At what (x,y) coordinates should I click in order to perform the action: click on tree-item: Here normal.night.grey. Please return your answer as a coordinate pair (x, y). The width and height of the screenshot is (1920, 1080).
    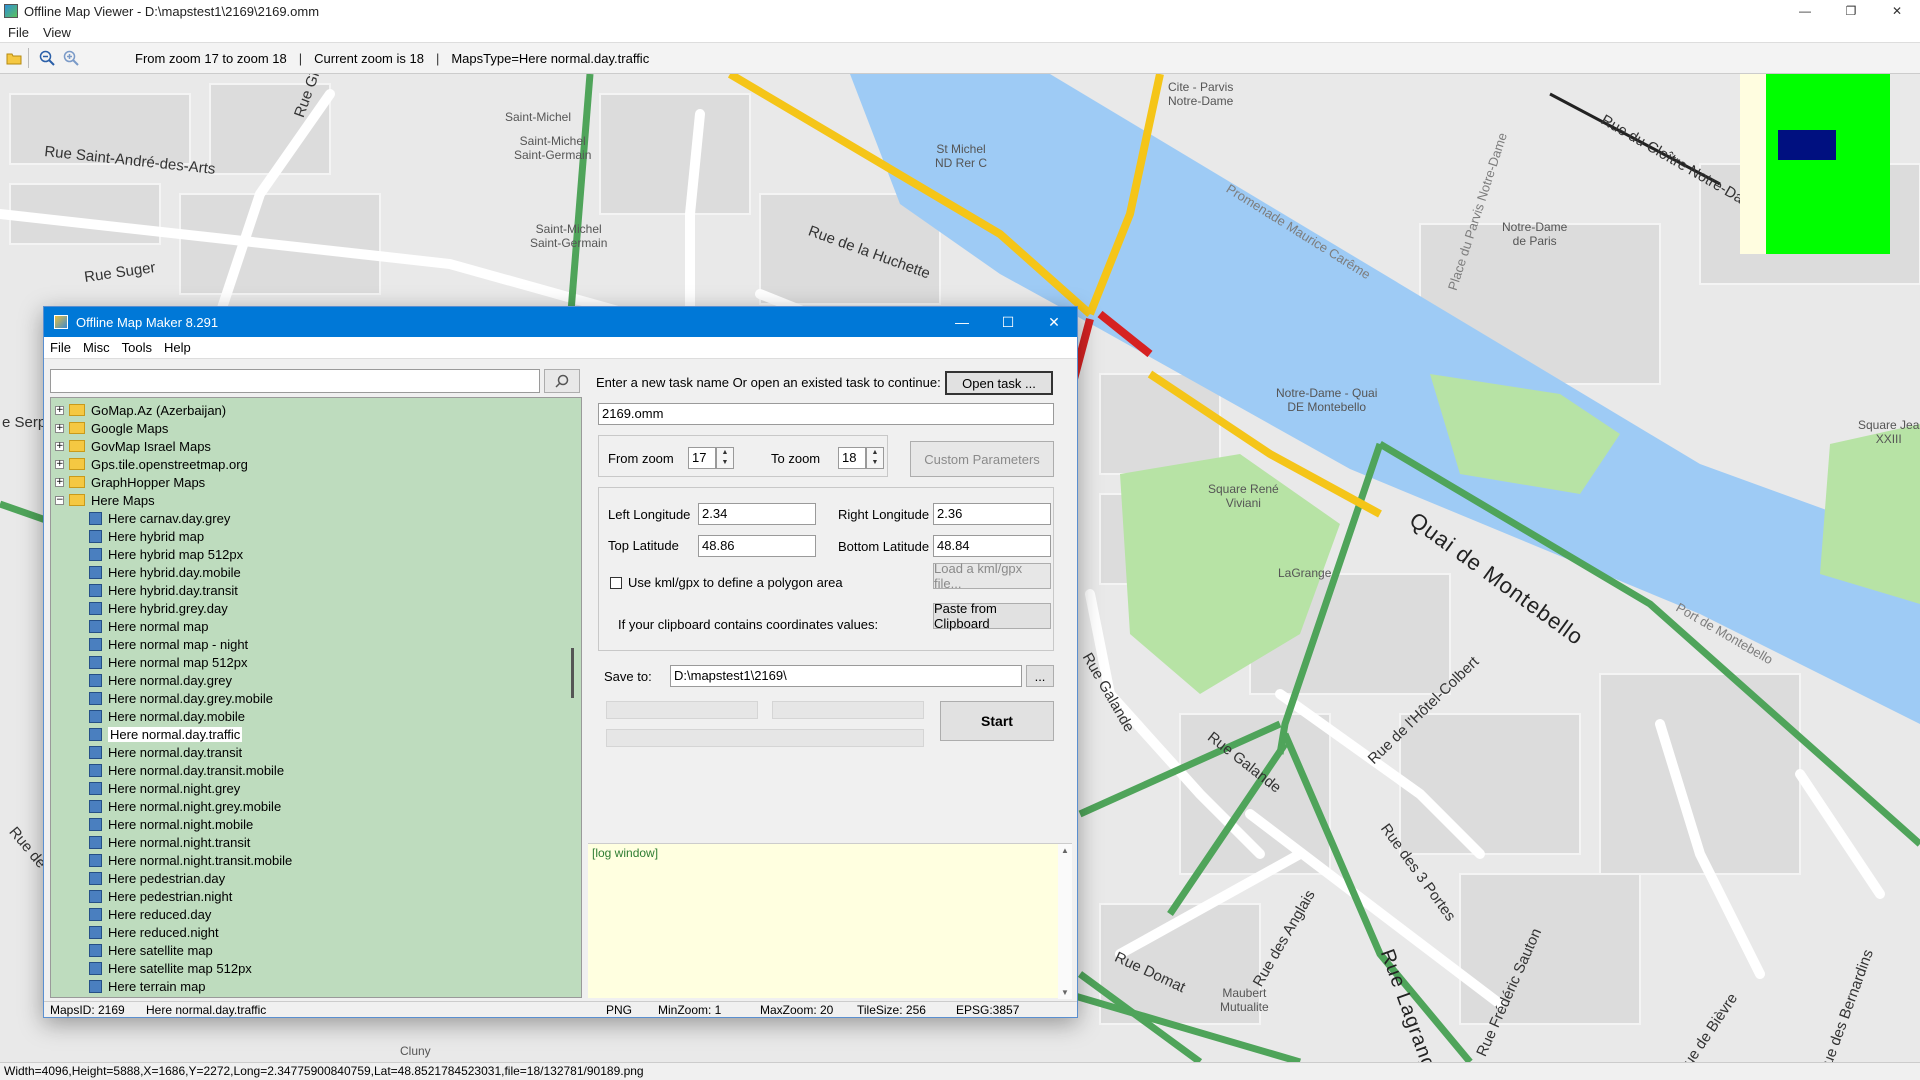
    Looking at the image, I should click on (164, 788).